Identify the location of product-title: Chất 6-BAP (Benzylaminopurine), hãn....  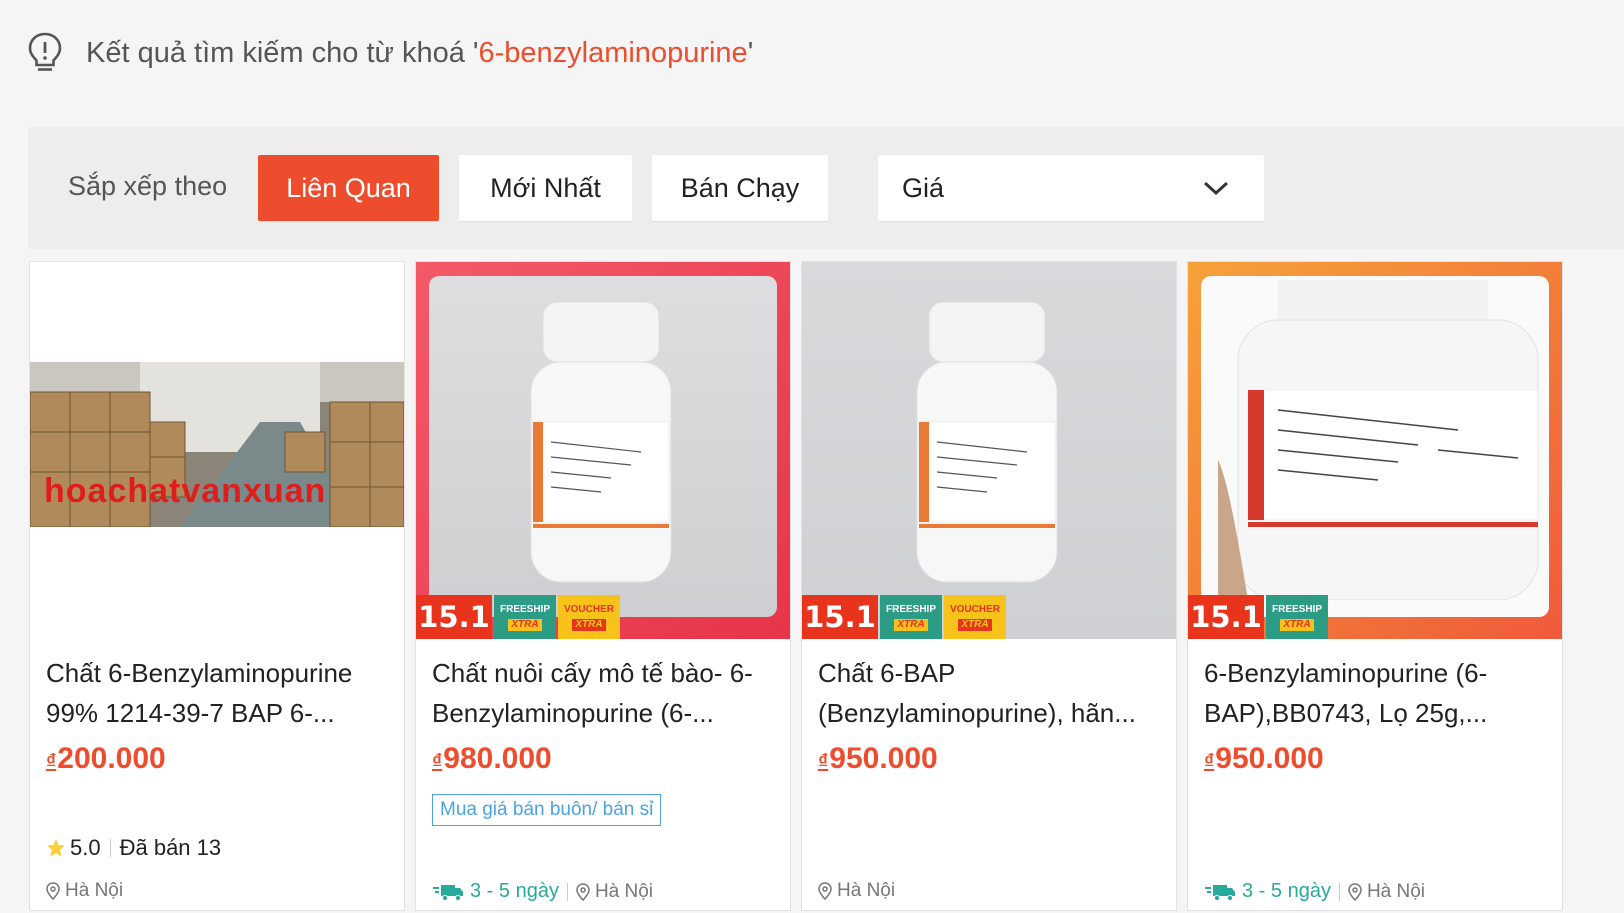
(990, 693).